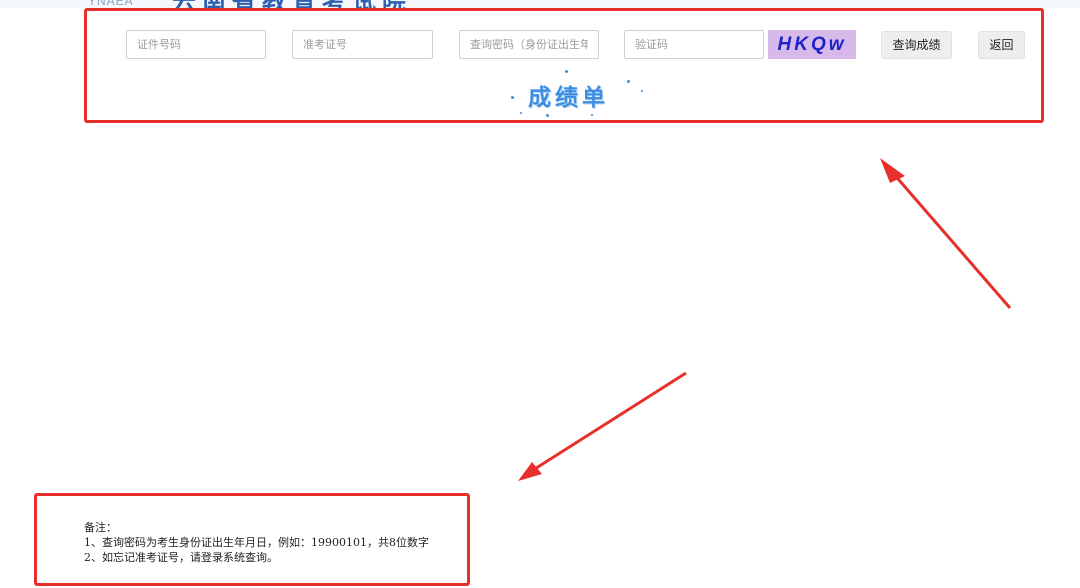 This screenshot has width=1080, height=588. I want to click on notes-line-1: 1、查询密码为考生身份证出生年月日，例如：19900101，共8位数字, so click(256, 542).